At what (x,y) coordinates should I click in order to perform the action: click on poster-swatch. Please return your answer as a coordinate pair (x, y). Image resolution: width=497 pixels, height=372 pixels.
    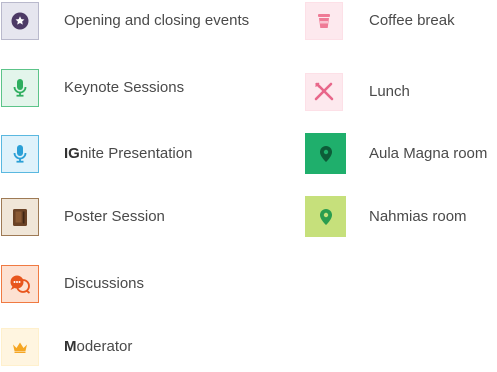
    Looking at the image, I should click on (20, 217).